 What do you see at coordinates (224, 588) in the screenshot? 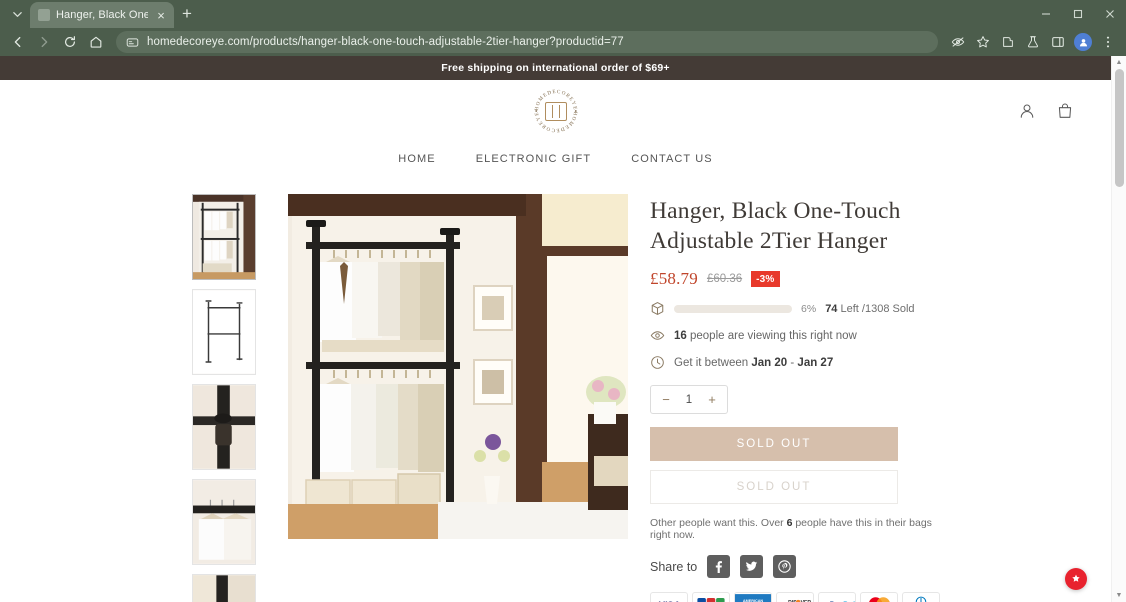
I see `thumbnail-pole-against-wall` at bounding box center [224, 588].